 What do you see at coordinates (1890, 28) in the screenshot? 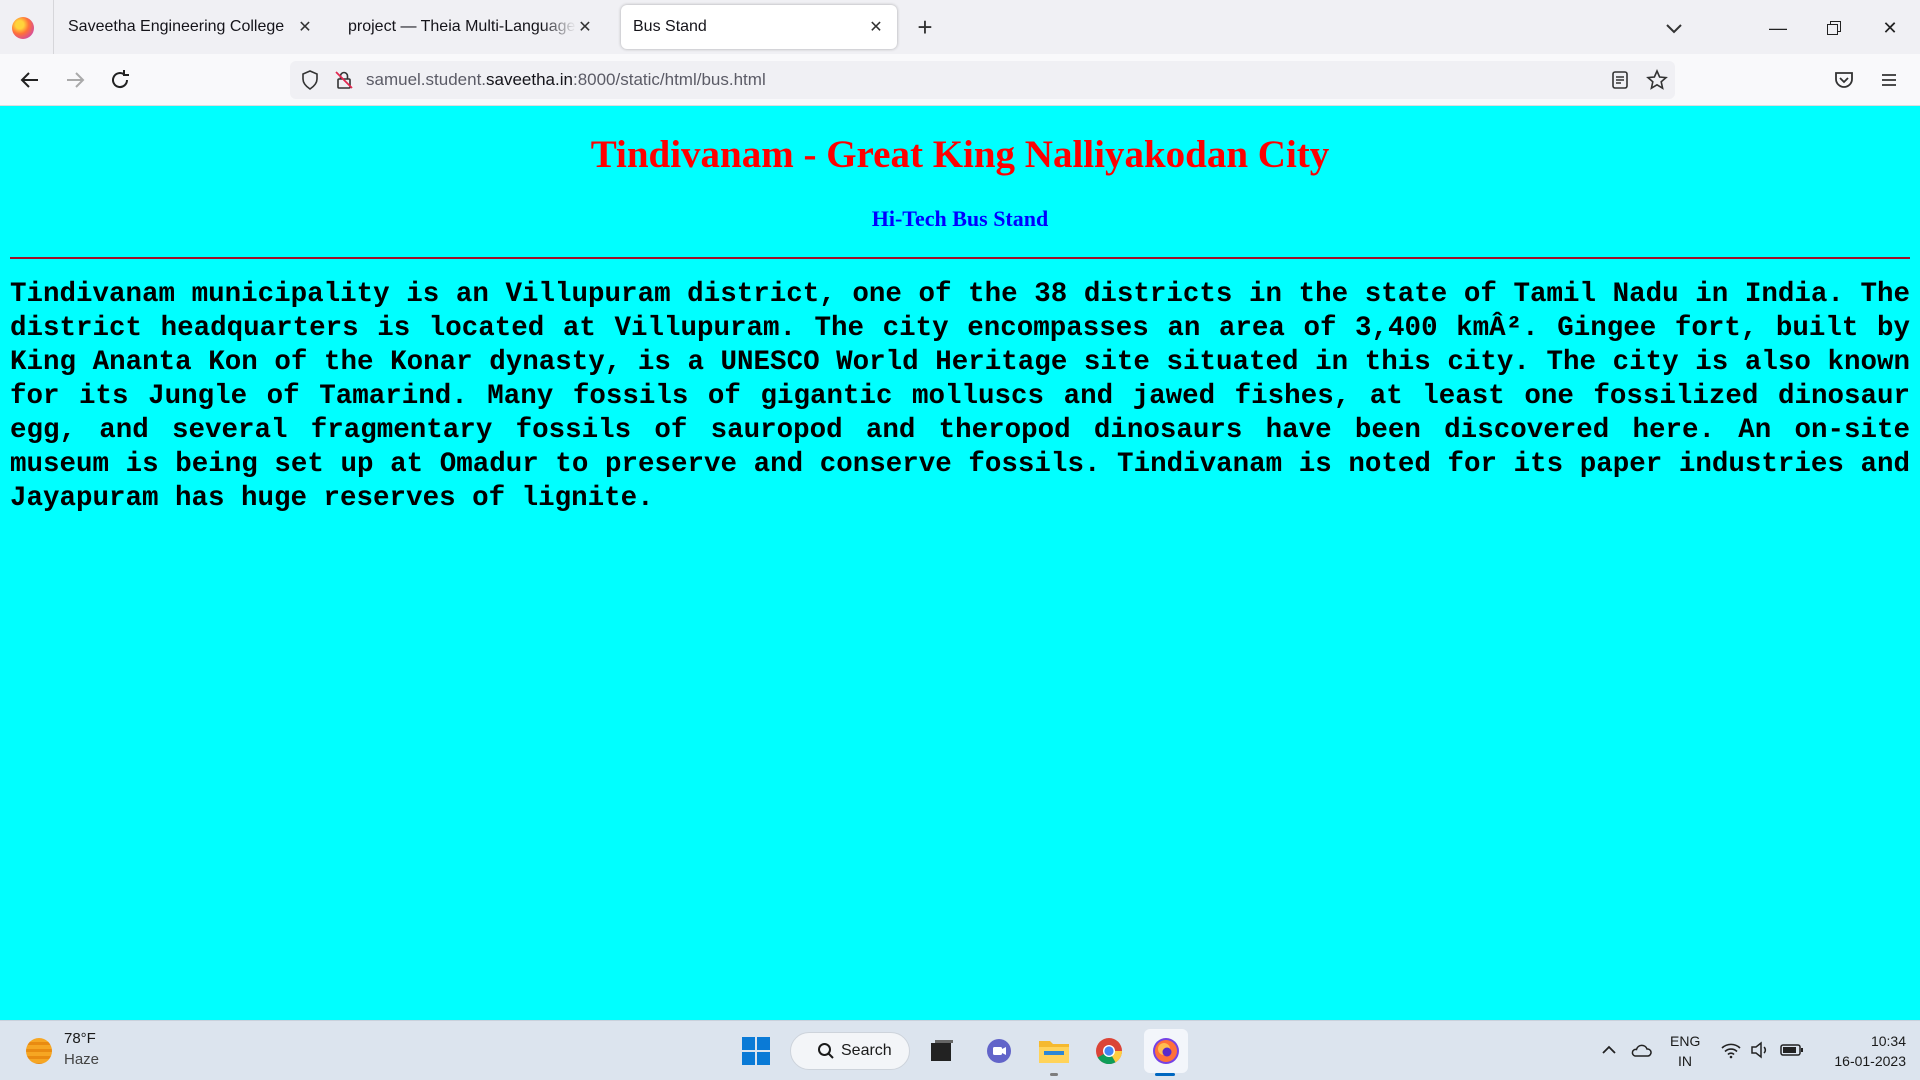
I see `close-window-icon: ✕` at bounding box center [1890, 28].